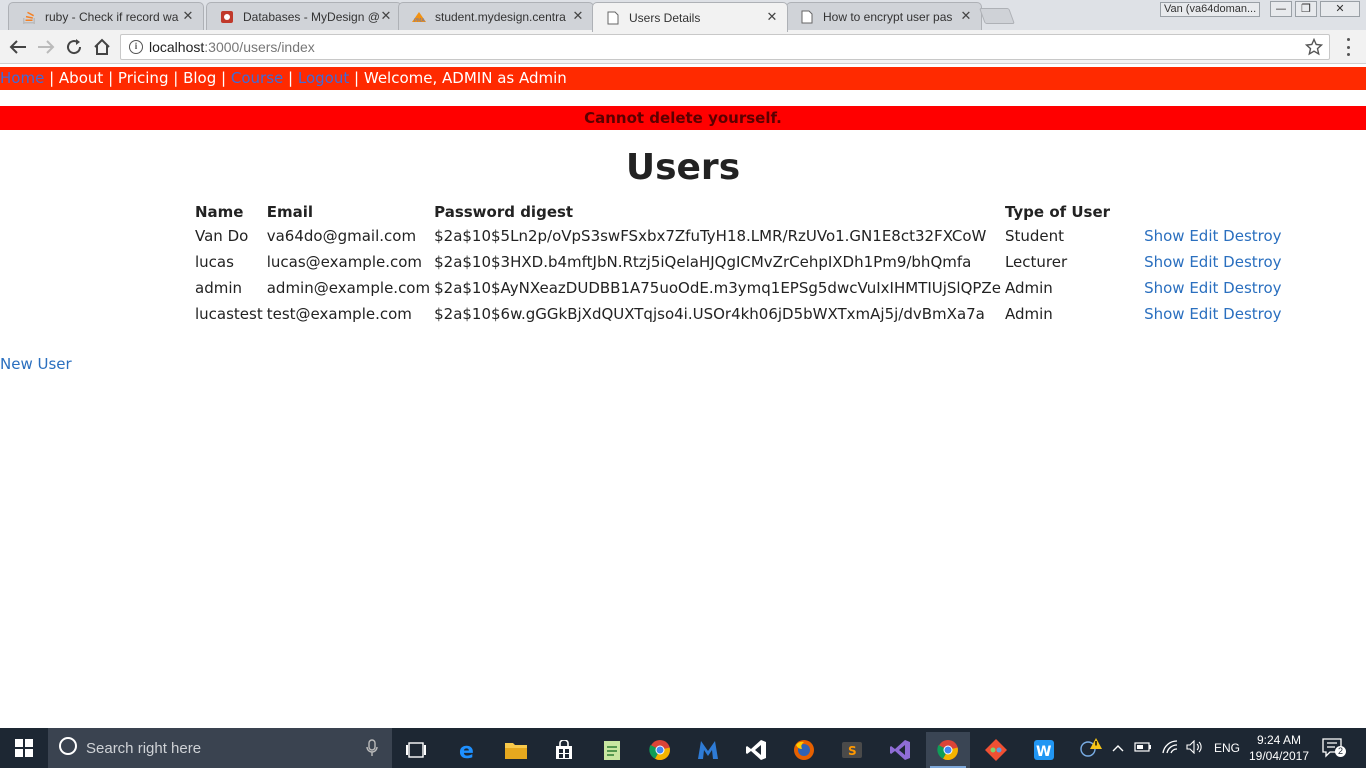  What do you see at coordinates (612, 750) in the screenshot?
I see `notepad-icon` at bounding box center [612, 750].